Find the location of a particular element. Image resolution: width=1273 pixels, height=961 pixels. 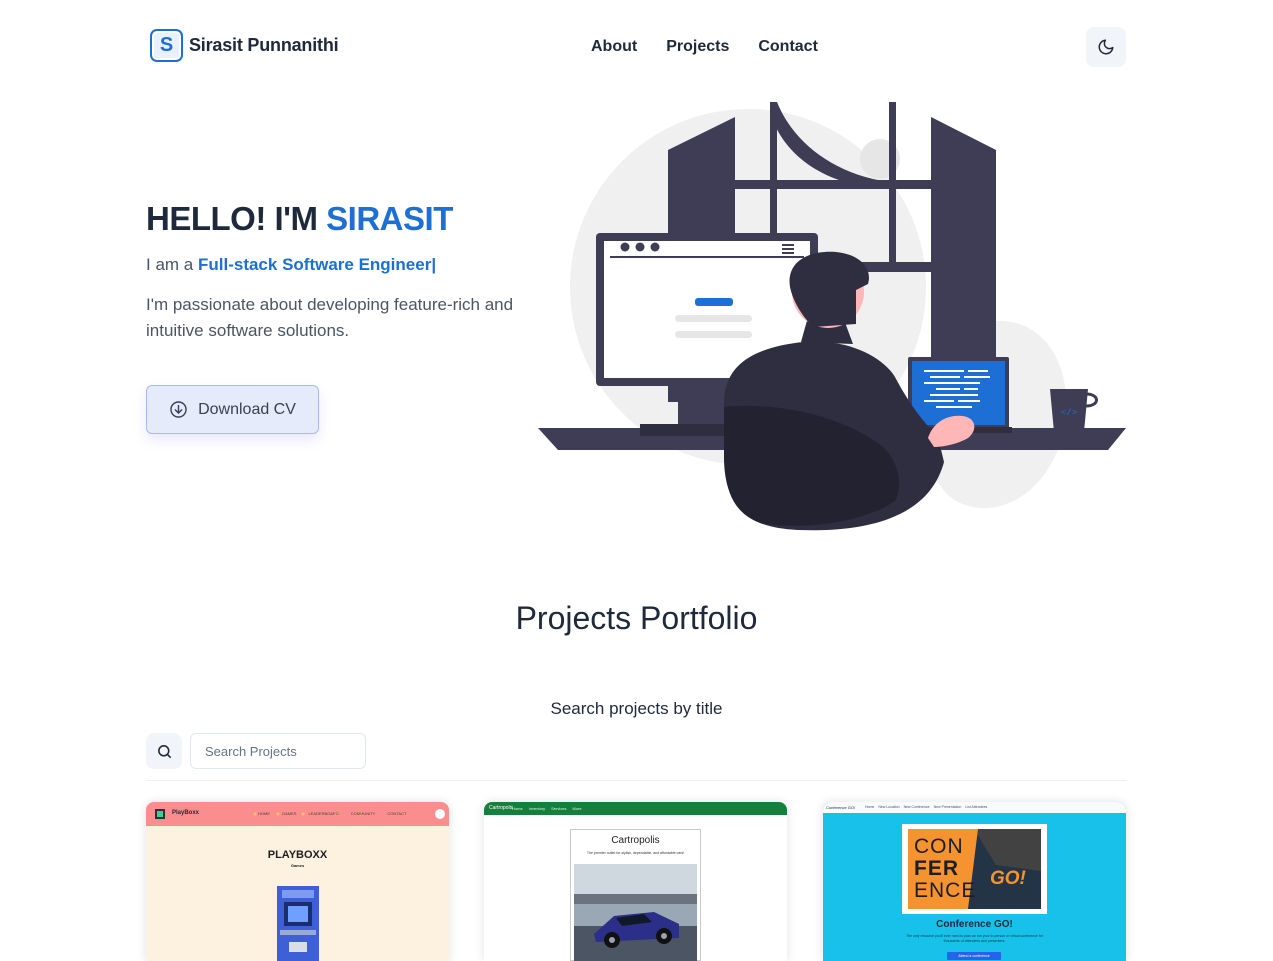

download-circle-icon is located at coordinates (178, 409).